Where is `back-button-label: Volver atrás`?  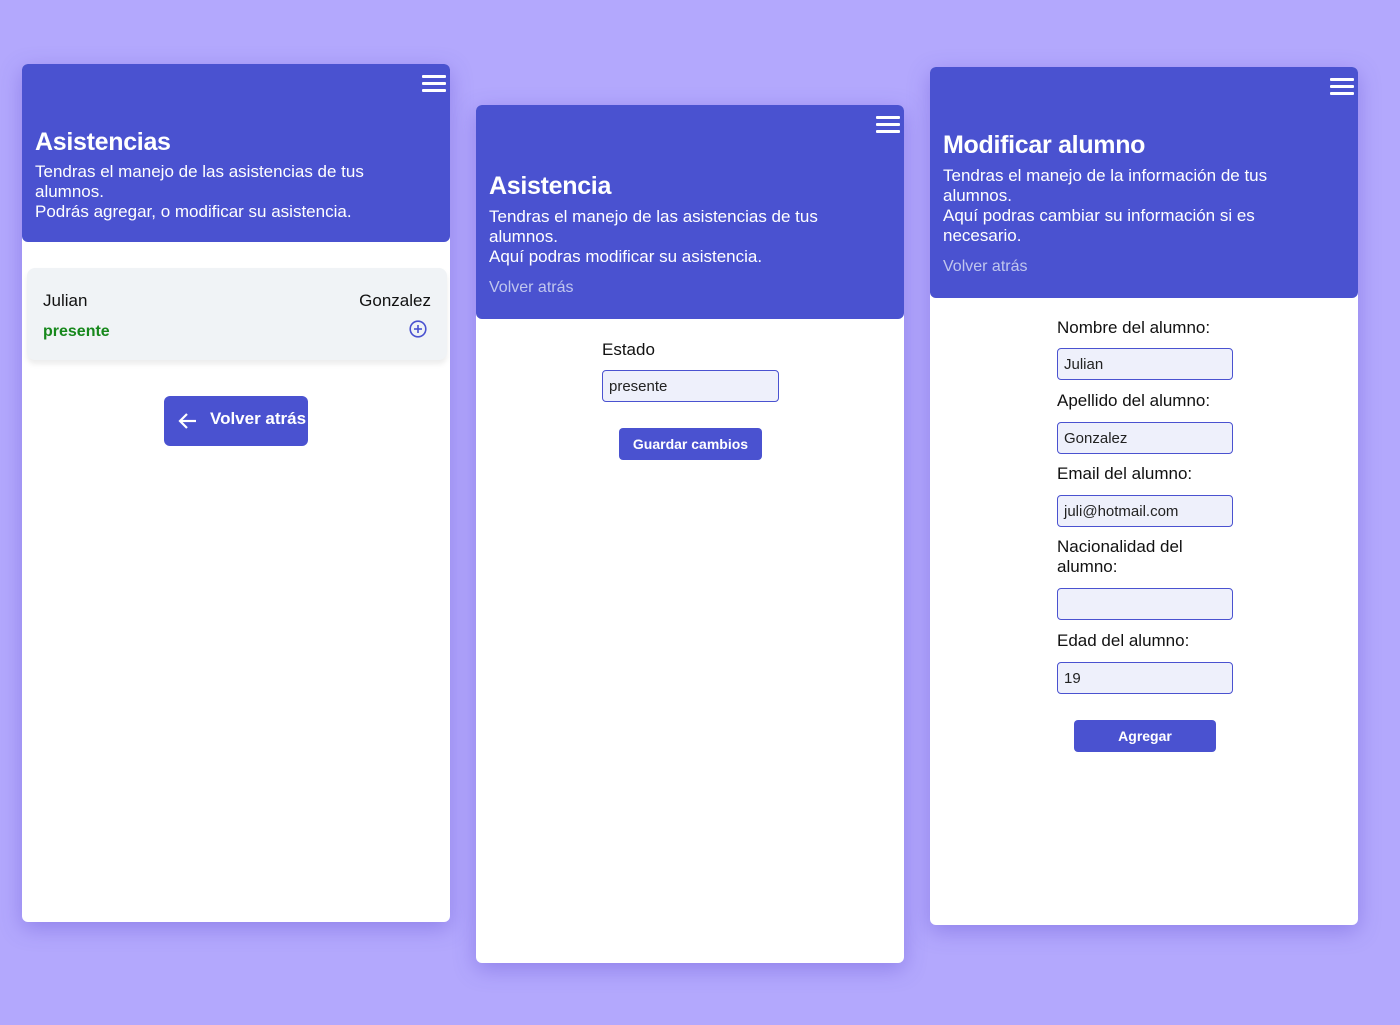 back-button-label: Volver atrás is located at coordinates (258, 418).